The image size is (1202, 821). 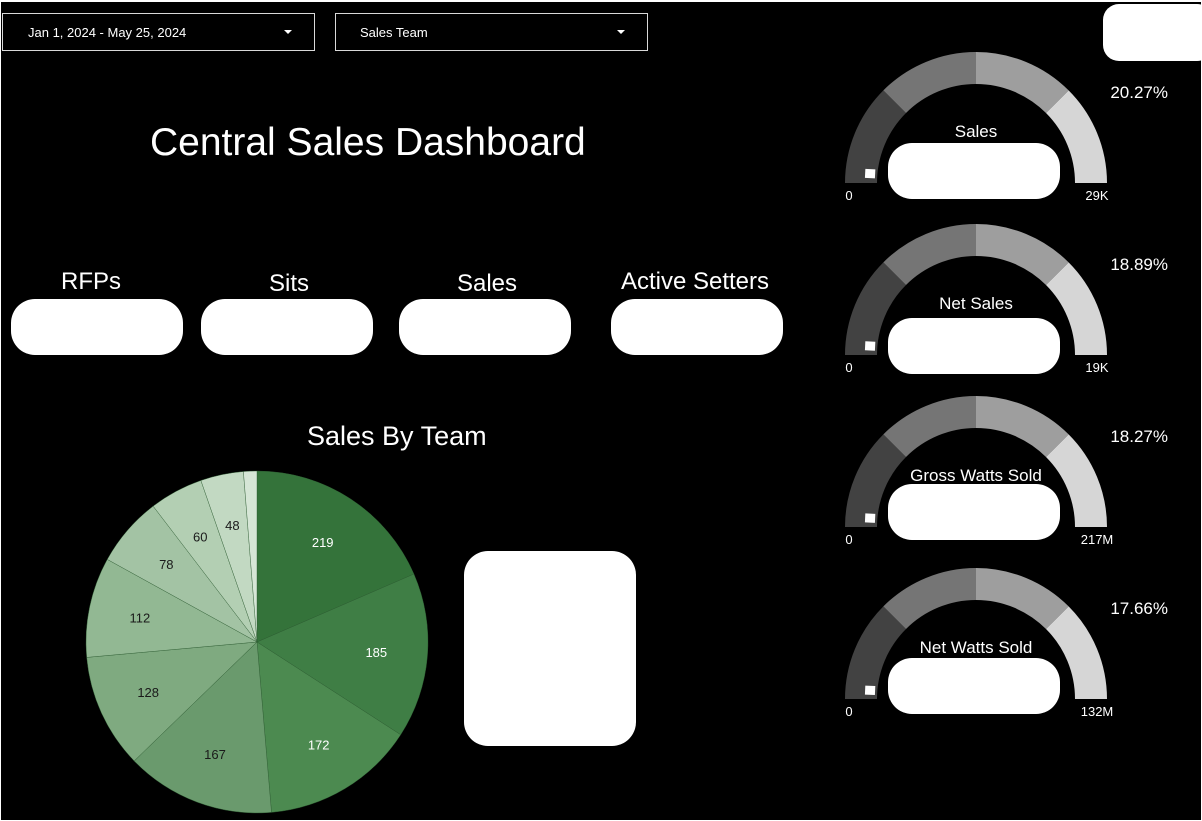 What do you see at coordinates (976, 303) in the screenshot?
I see `gauge-label: Net Sales` at bounding box center [976, 303].